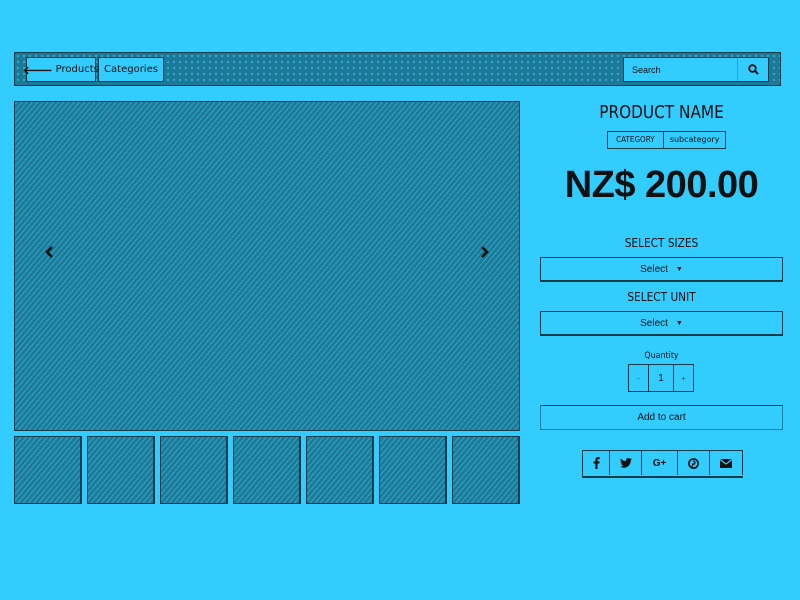 This screenshot has width=800, height=600. Describe the element at coordinates (661, 417) in the screenshot. I see `add-to-cart-button: Add to cart` at that location.